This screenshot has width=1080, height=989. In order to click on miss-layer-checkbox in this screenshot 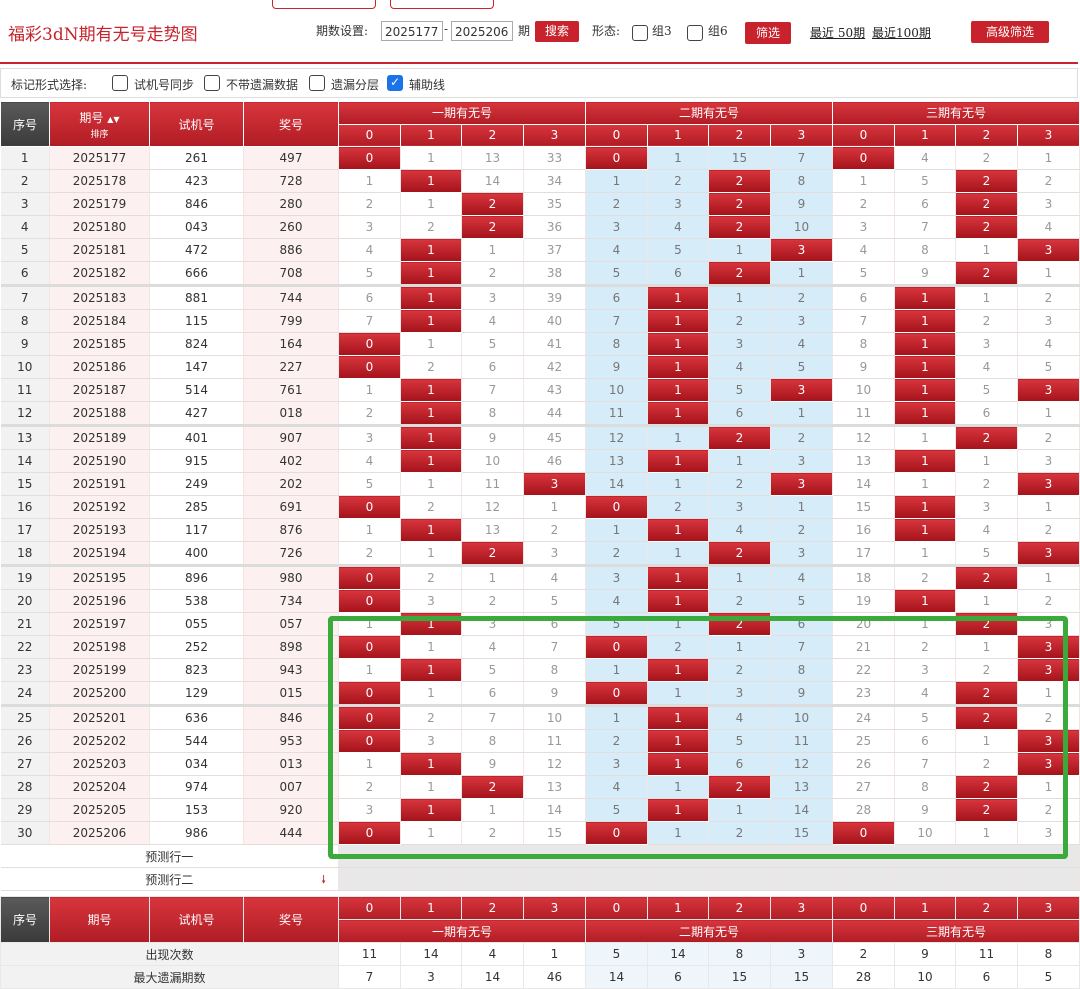, I will do `click(317, 83)`.